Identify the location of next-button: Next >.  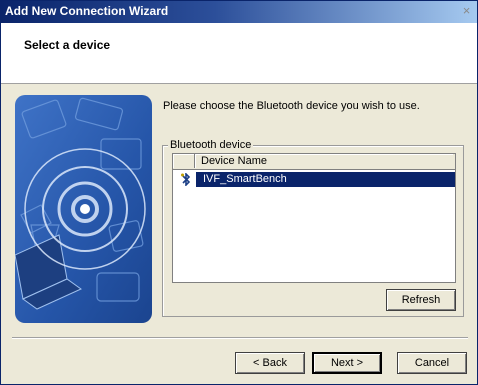
(347, 363).